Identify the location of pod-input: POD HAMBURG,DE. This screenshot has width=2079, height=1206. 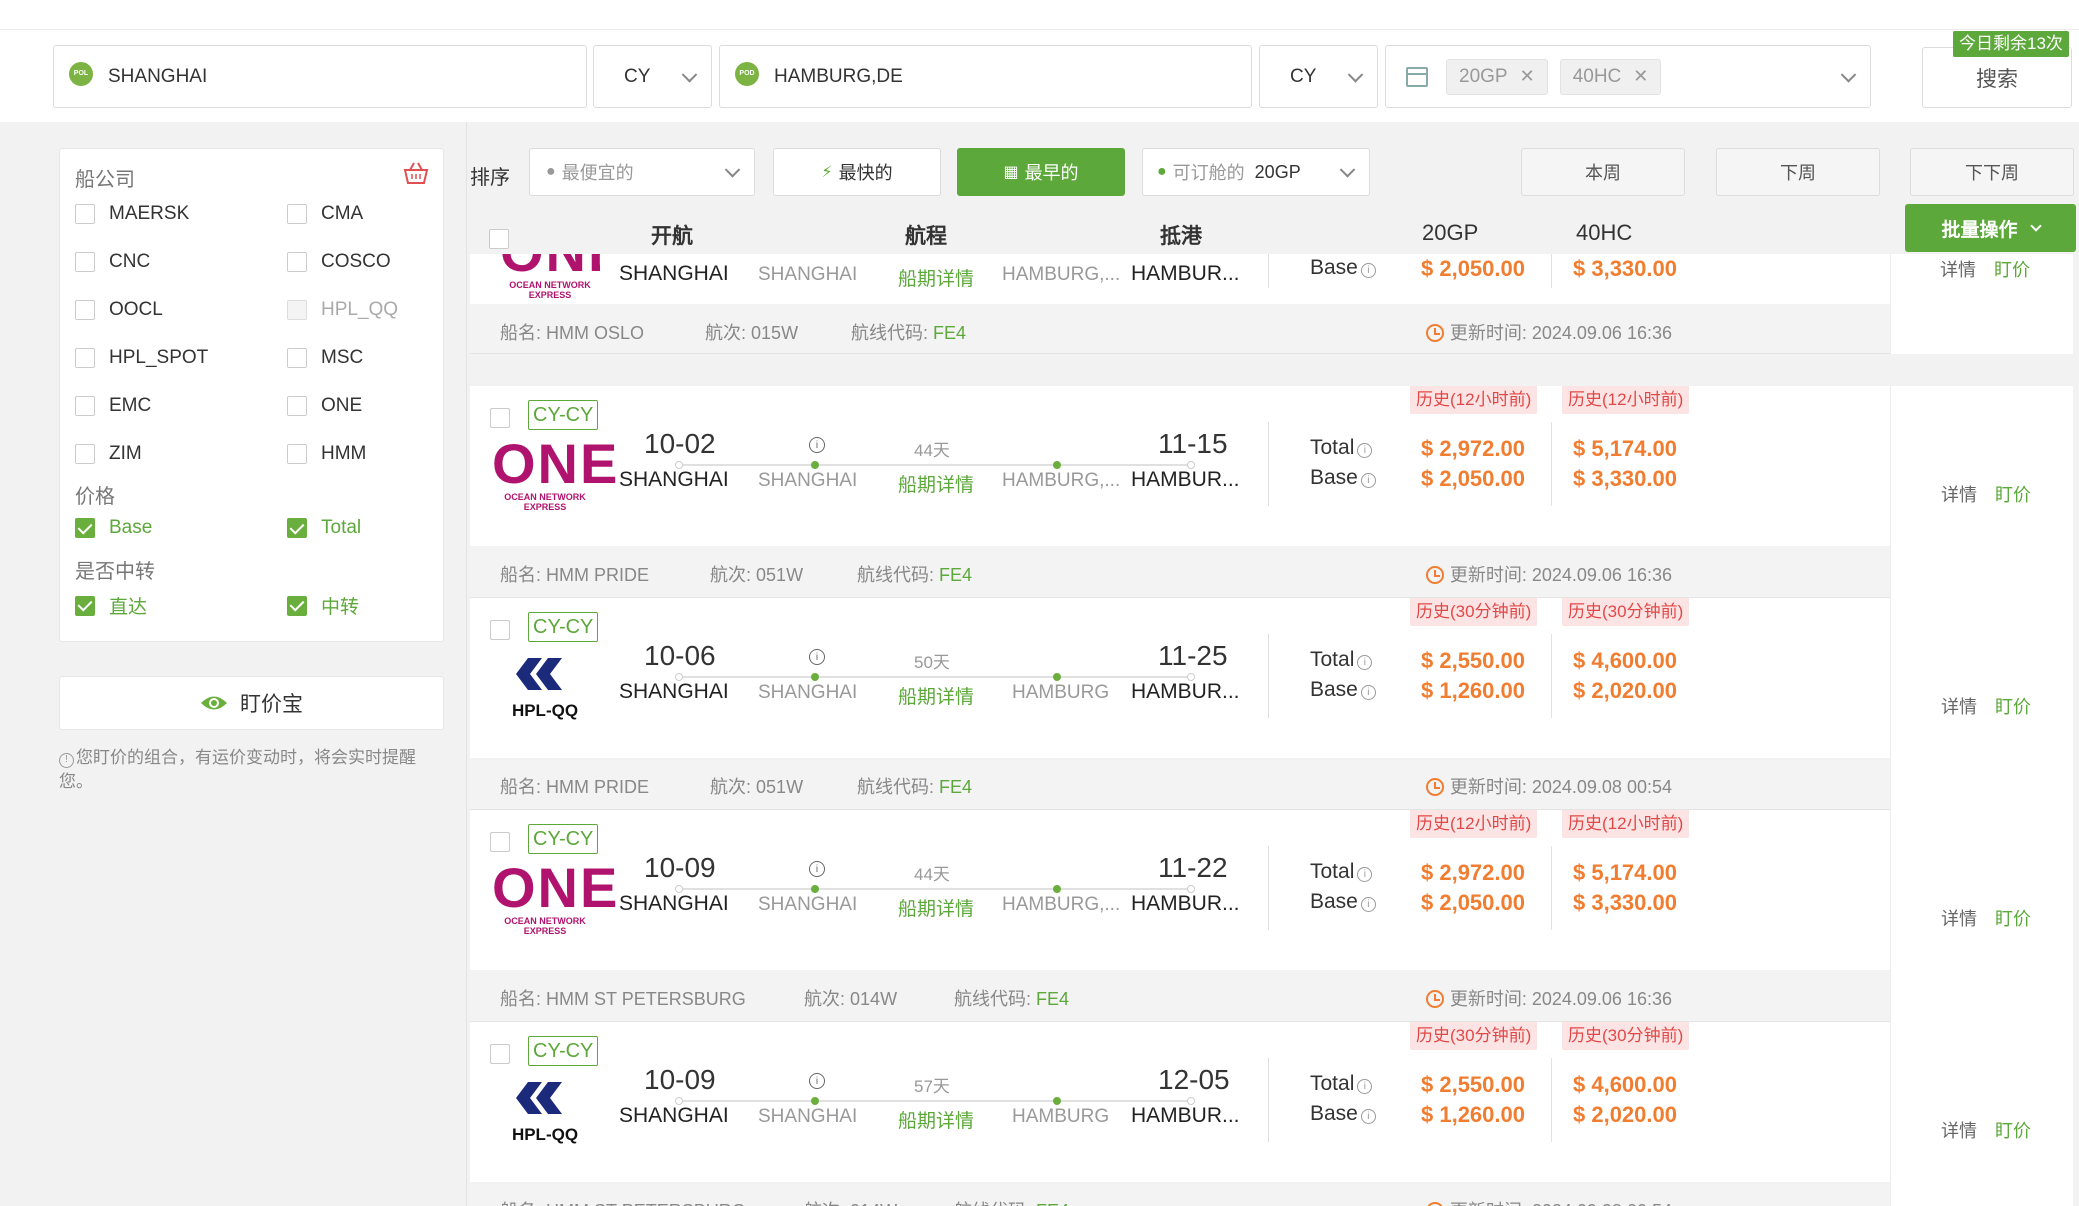
(985, 76).